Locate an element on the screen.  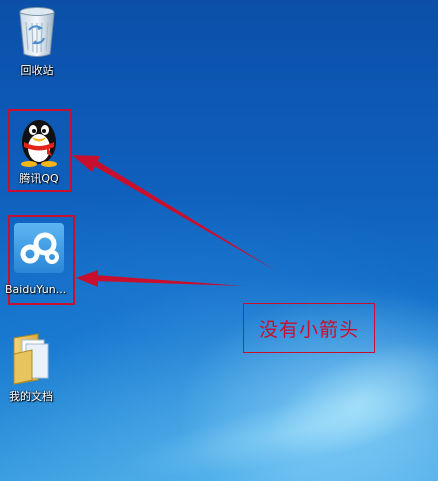
callout-box: 没有小箭头 is located at coordinates (309, 328).